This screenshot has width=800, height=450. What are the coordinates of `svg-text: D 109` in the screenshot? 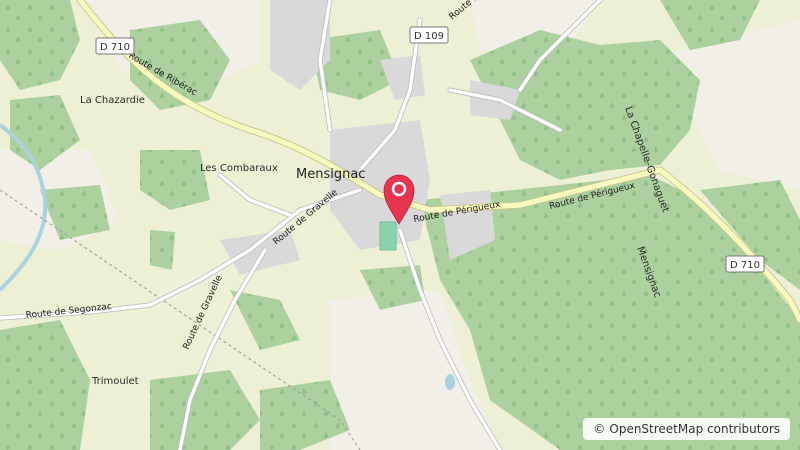 It's located at (429, 36).